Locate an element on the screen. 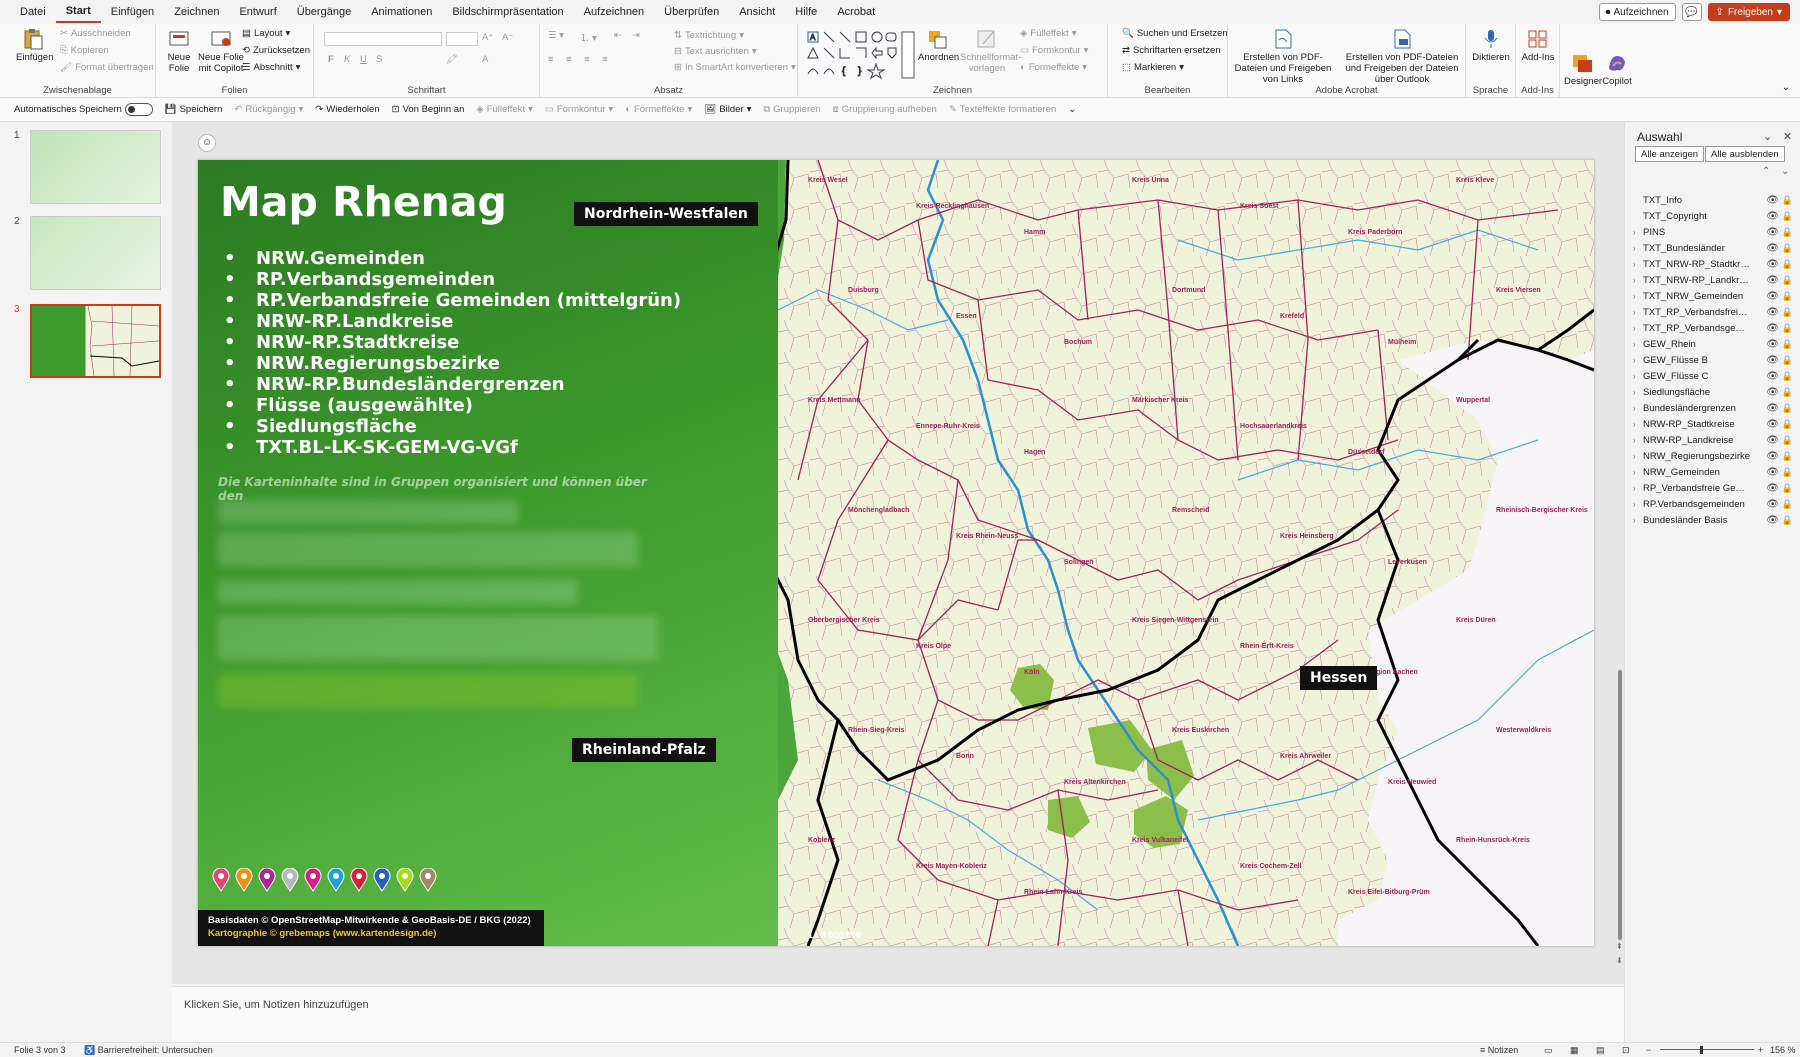  addins-button: Add-Ins is located at coordinates (1538, 45).